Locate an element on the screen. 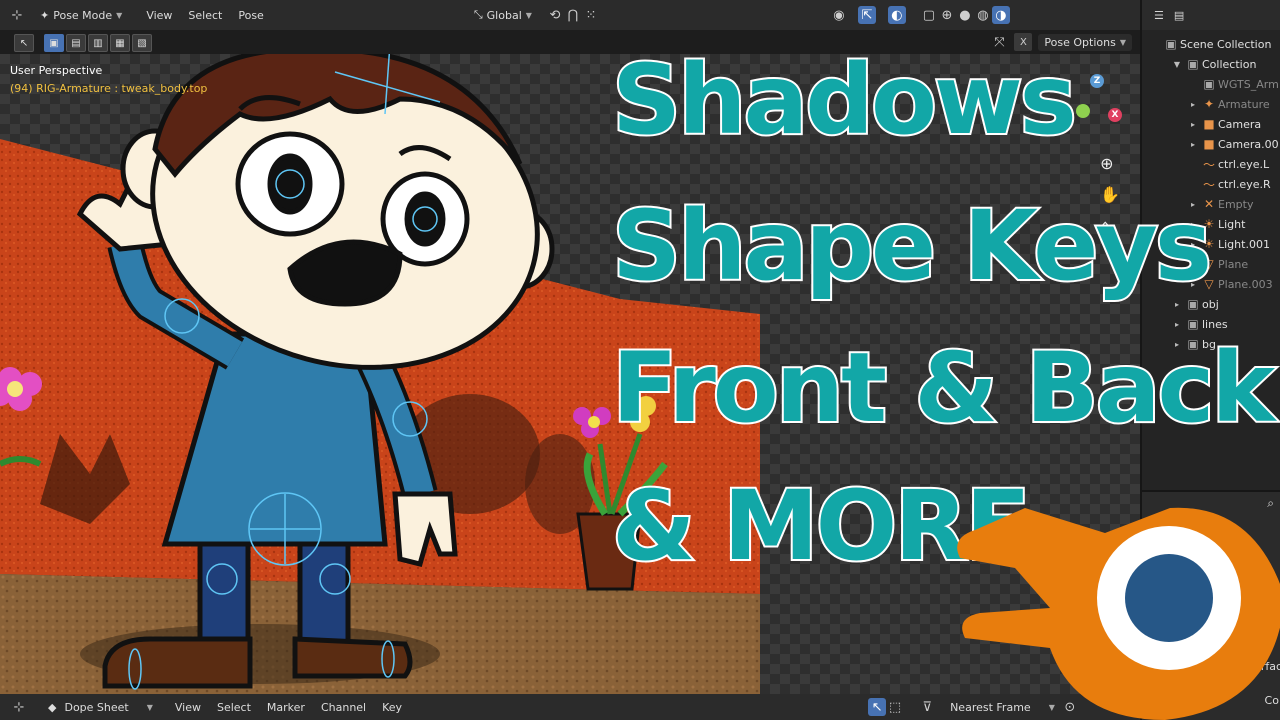 Image resolution: width=1280 pixels, height=720 pixels. outliner-label: Camera.00 is located at coordinates (1248, 144).